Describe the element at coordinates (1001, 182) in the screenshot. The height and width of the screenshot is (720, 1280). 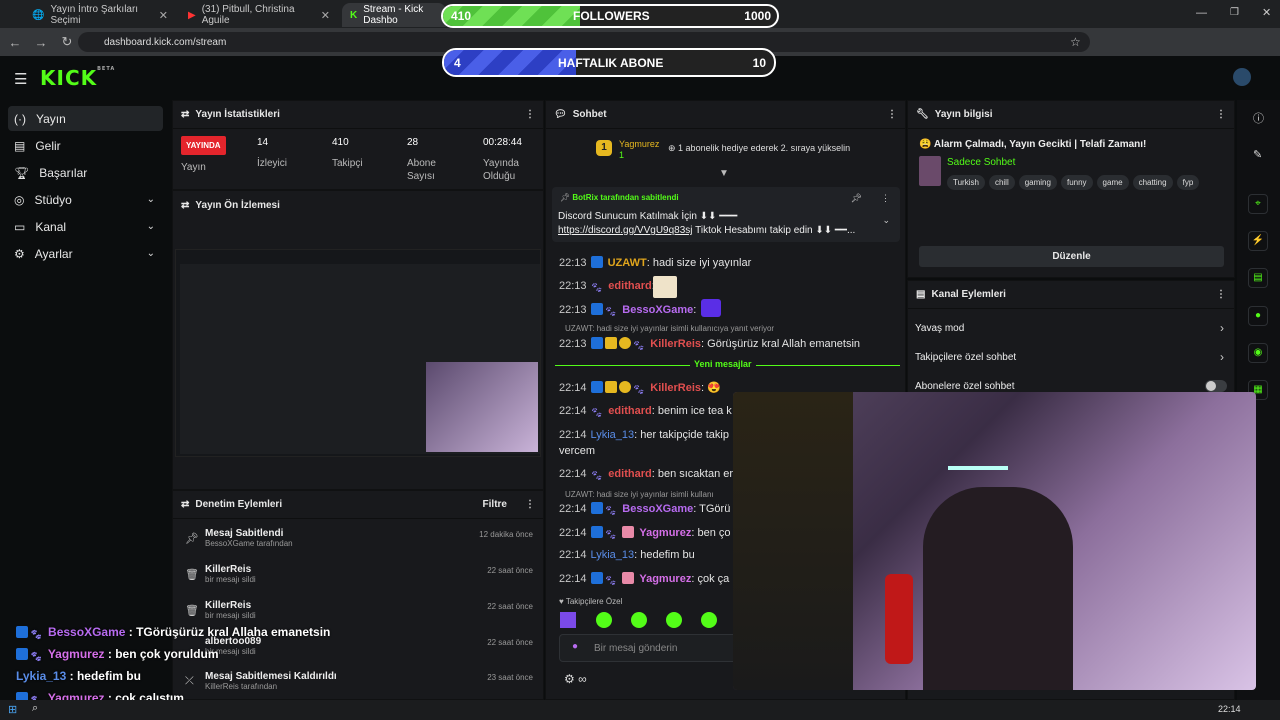
I see `tag: chill` at that location.